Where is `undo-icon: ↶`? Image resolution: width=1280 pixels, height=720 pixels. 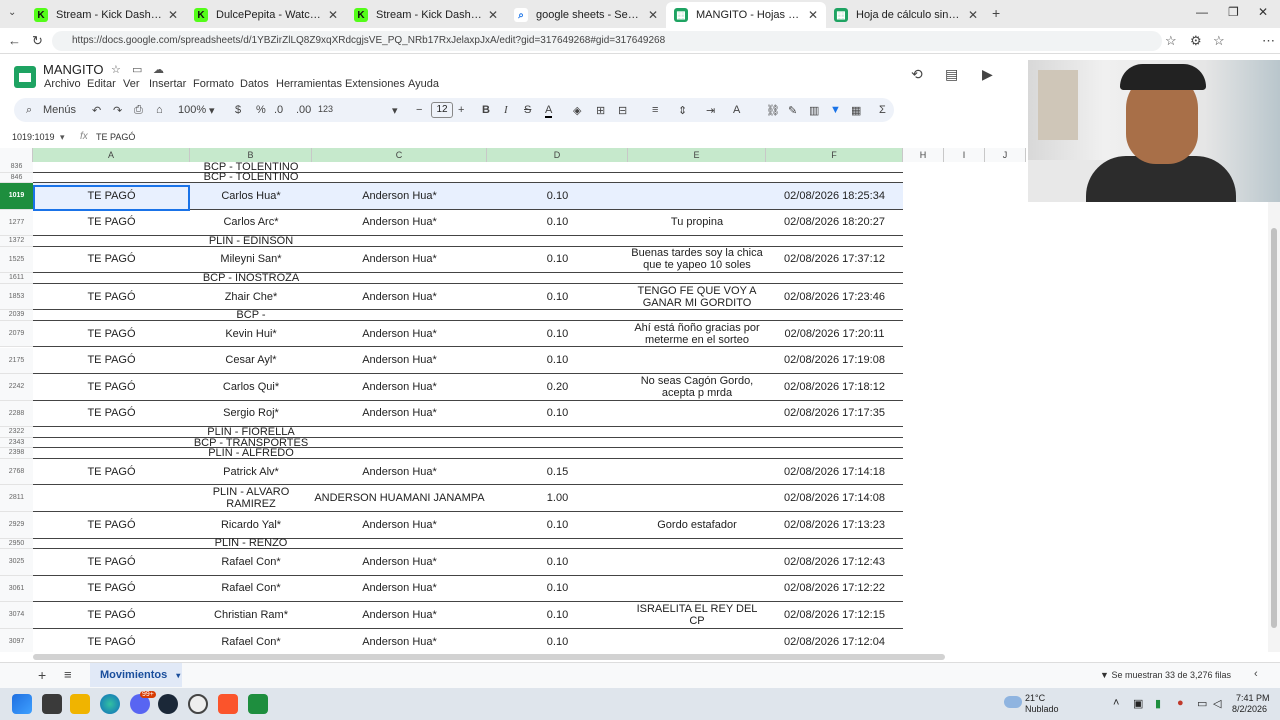
undo-icon: ↶ is located at coordinates (96, 110).